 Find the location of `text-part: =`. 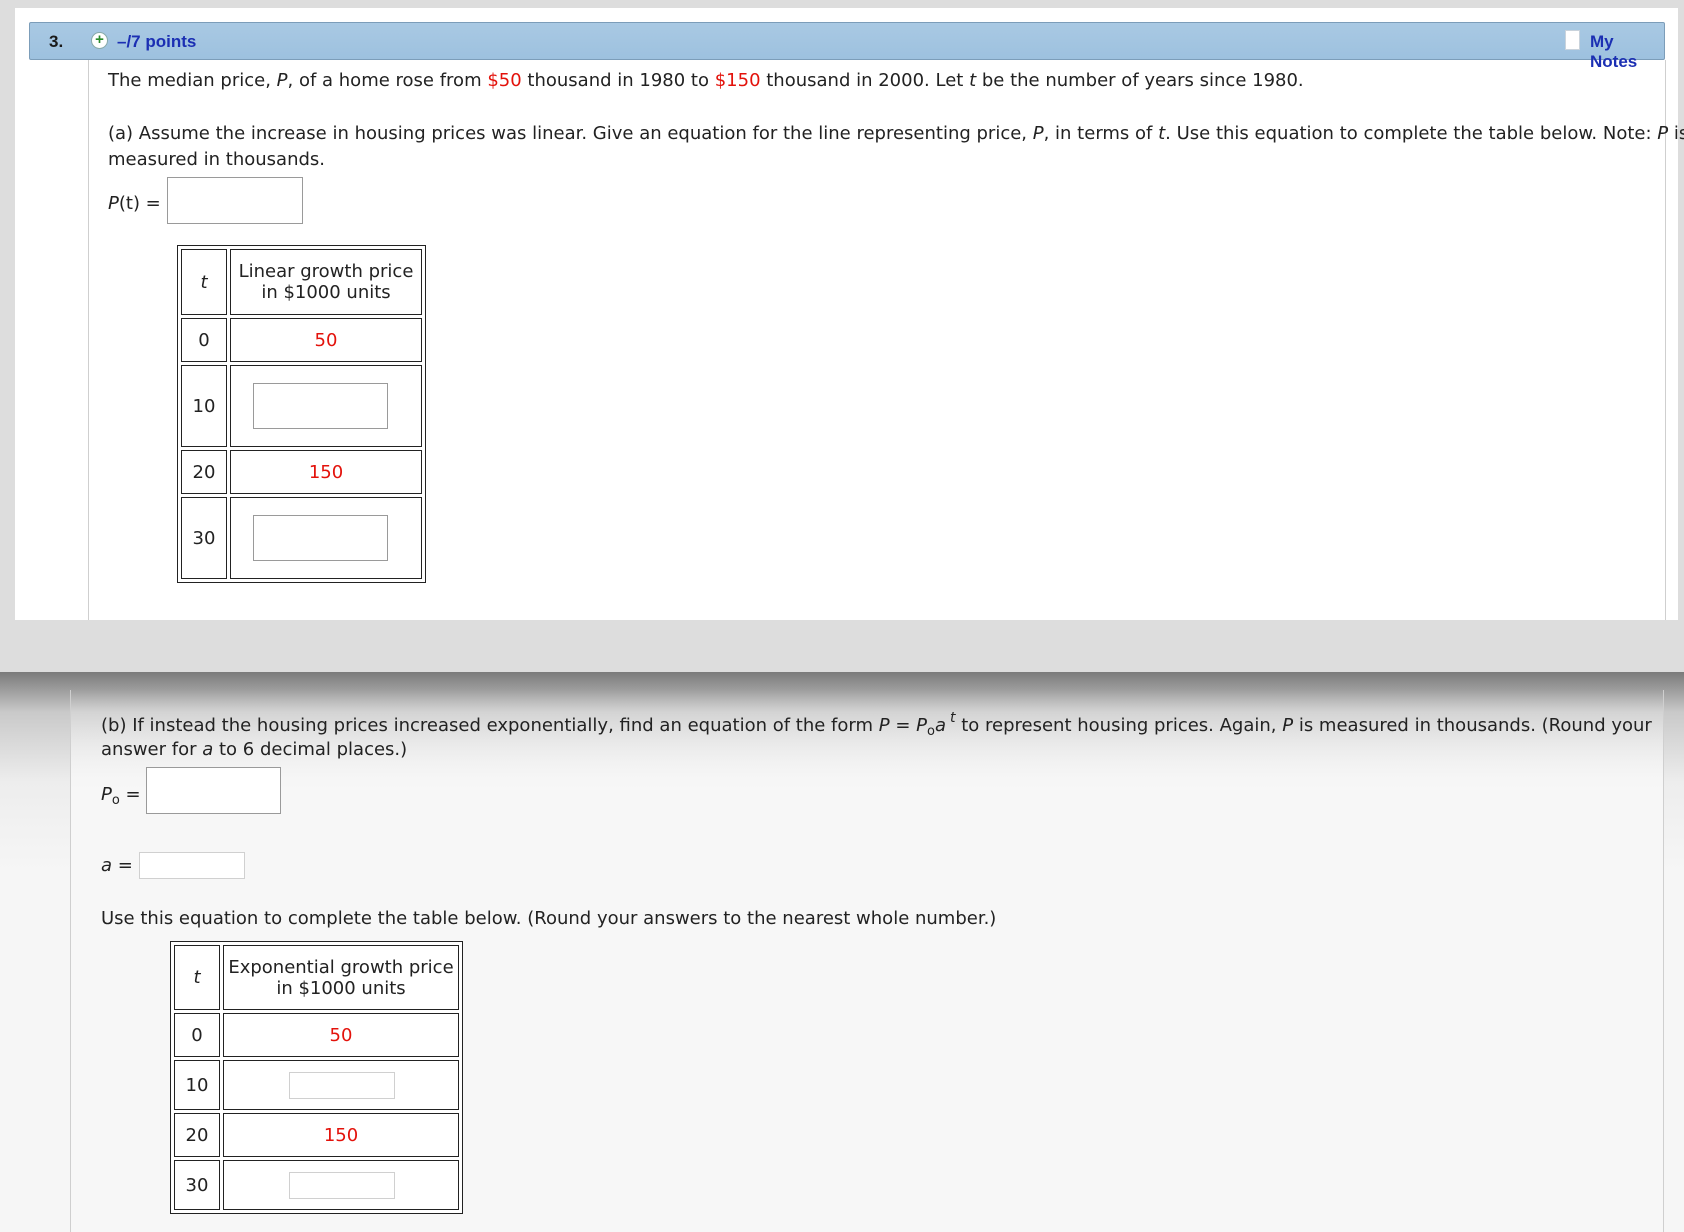

text-part: = is located at coordinates (903, 725).